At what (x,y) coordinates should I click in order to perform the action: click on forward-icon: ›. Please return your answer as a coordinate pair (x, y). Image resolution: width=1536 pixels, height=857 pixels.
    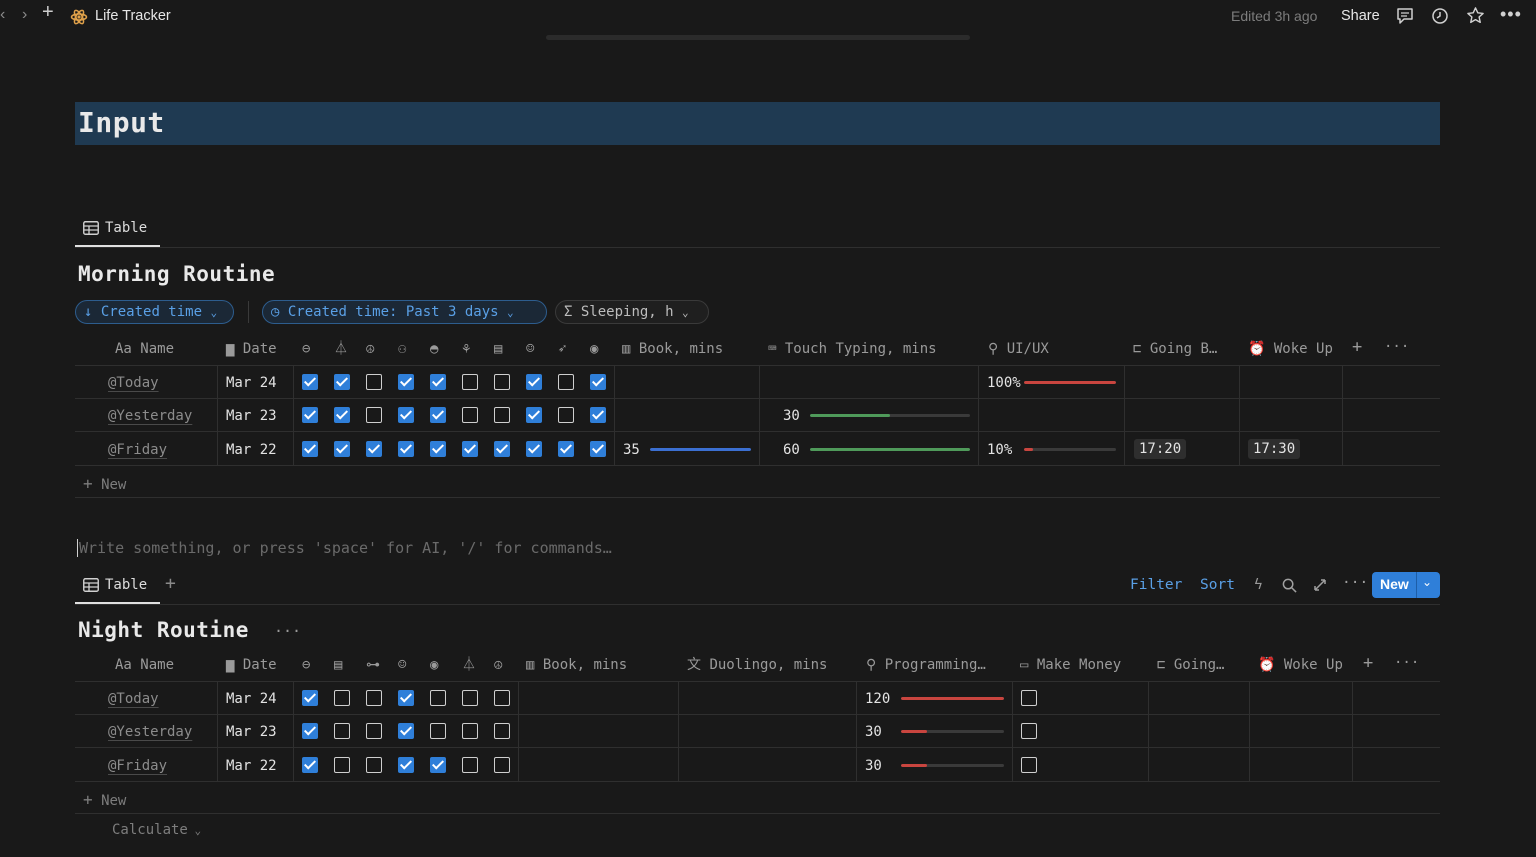
    Looking at the image, I should click on (24, 15).